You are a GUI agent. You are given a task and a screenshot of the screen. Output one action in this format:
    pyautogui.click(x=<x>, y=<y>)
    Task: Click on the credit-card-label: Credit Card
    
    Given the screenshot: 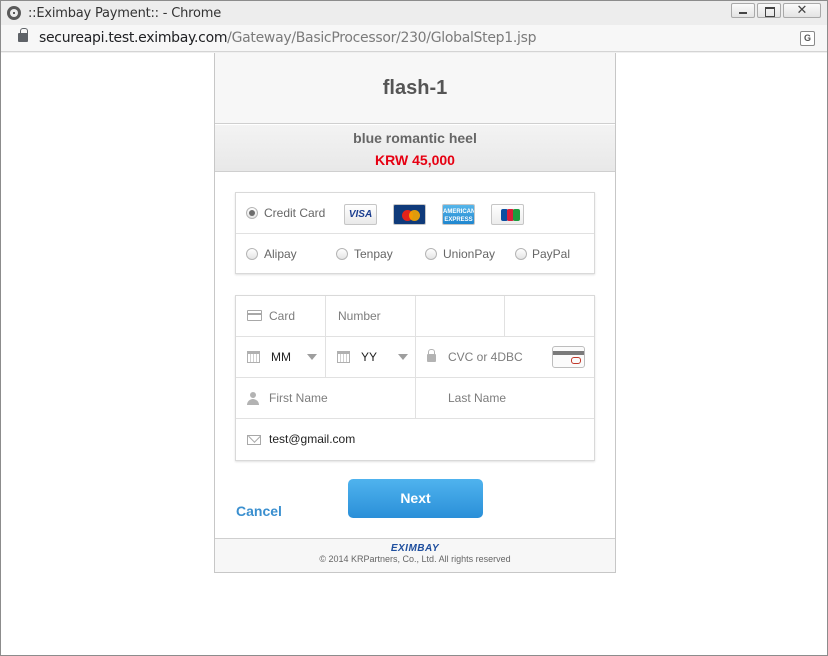 What is the action you would take?
    pyautogui.click(x=294, y=213)
    